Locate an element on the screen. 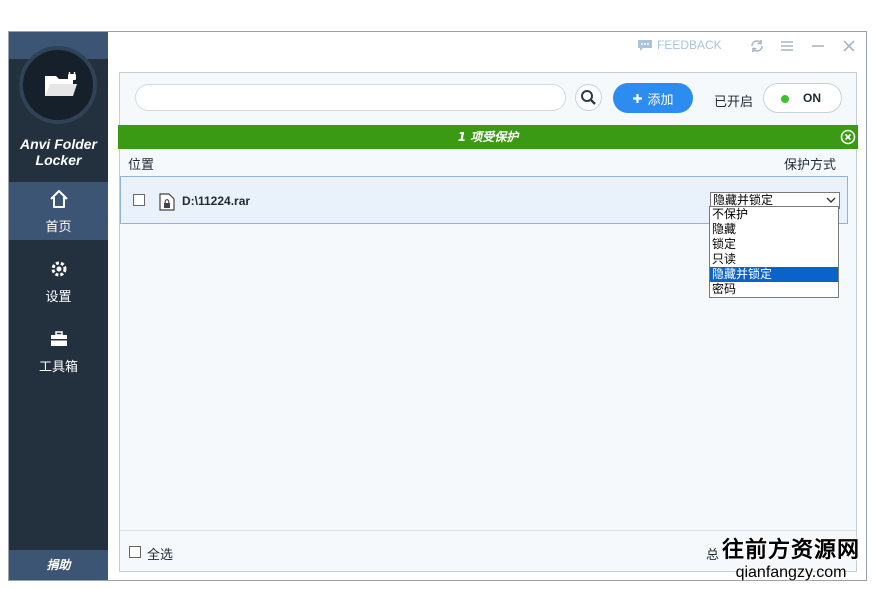 The height and width of the screenshot is (589, 876). watermark: 往前方资源网 qianfangzy.com is located at coordinates (791, 557).